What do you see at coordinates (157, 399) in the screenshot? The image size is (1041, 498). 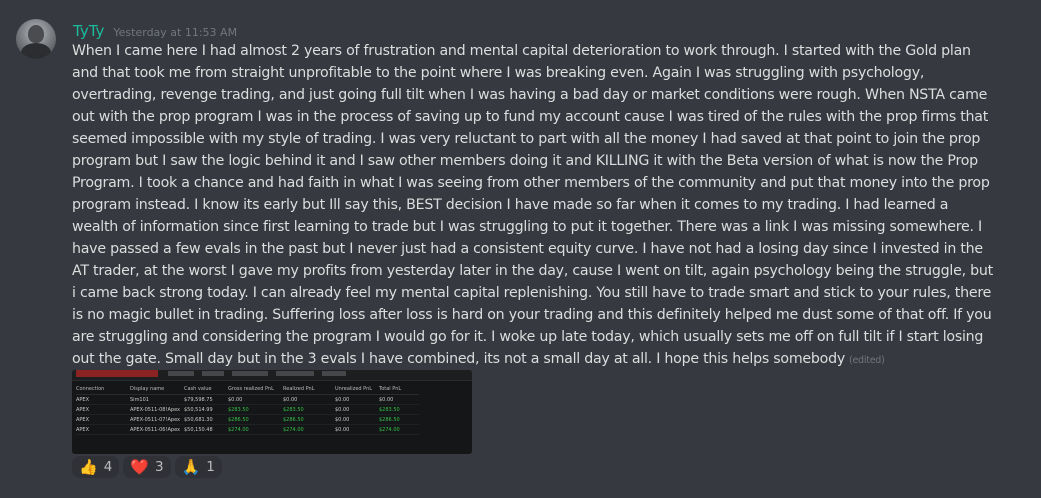 I see `table-cell: Sim101` at bounding box center [157, 399].